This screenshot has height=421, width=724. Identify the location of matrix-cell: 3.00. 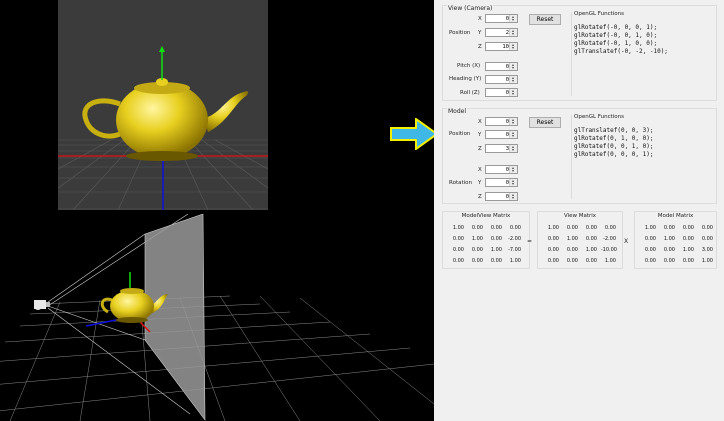
(707, 250).